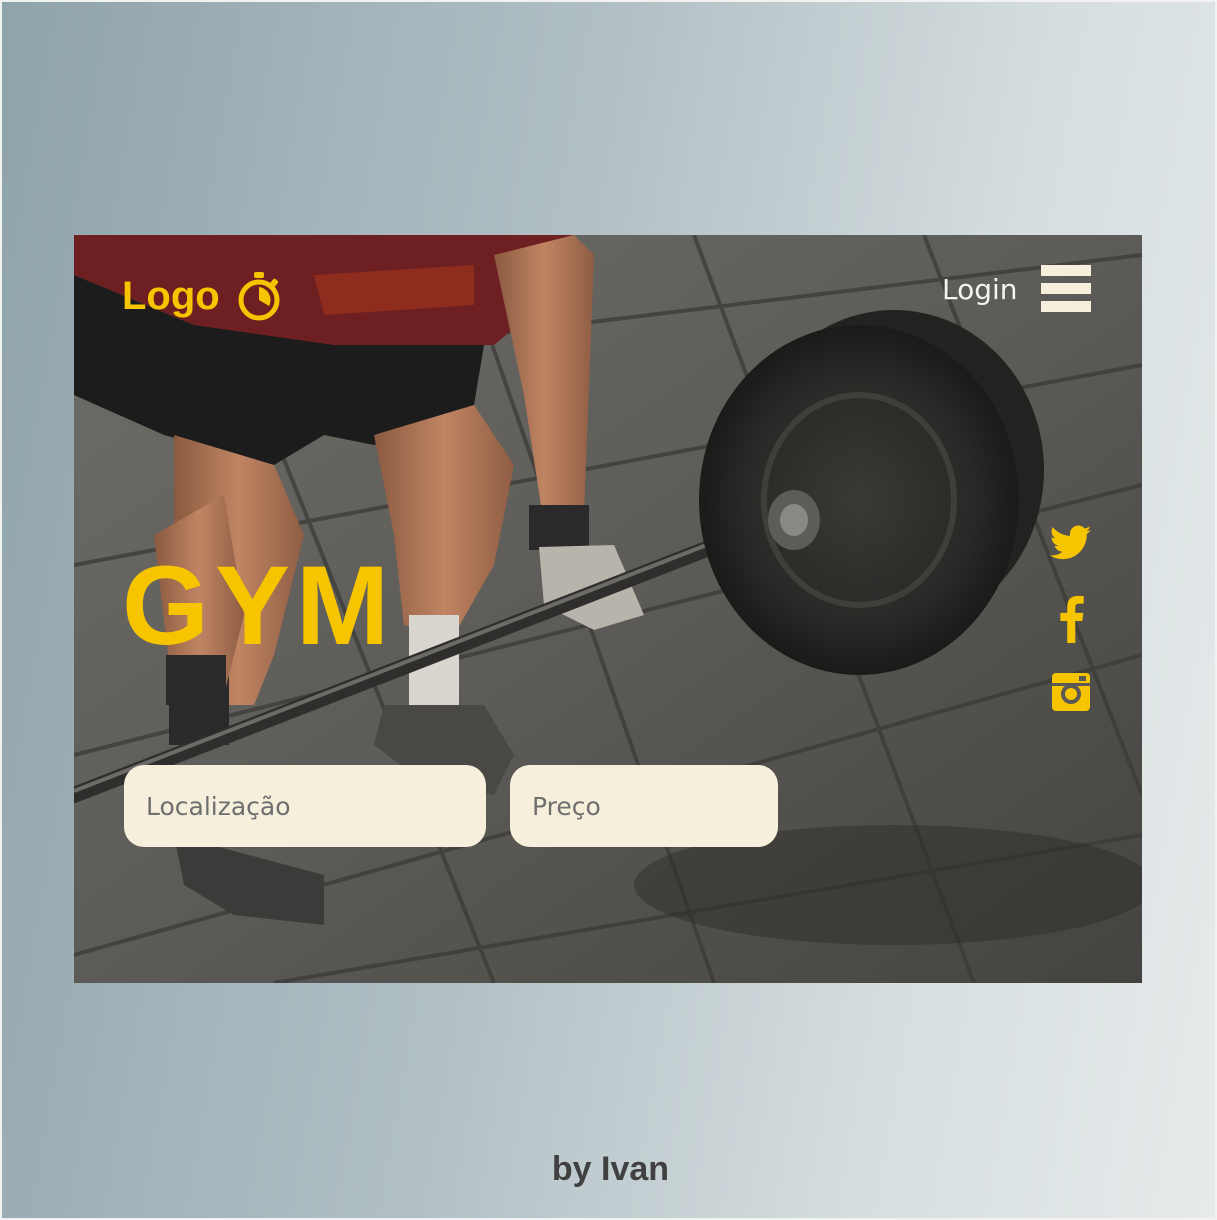  Describe the element at coordinates (610, 1169) in the screenshot. I see `author-credit: by Ivan` at that location.